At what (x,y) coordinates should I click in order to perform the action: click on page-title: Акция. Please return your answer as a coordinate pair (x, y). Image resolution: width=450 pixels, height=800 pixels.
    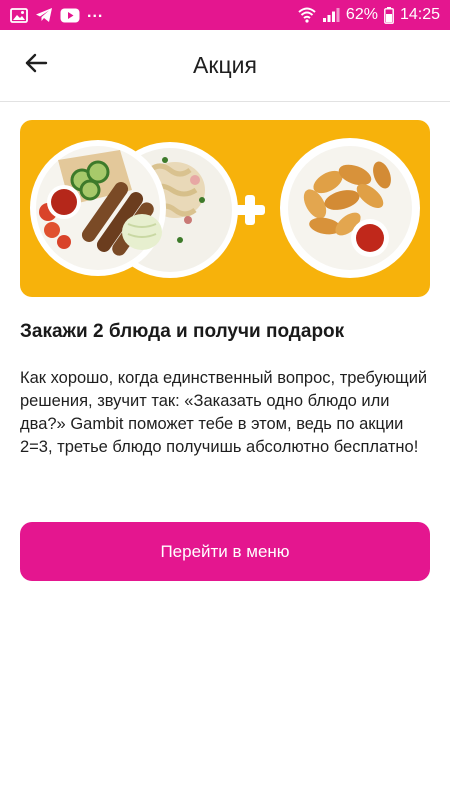
    Looking at the image, I should click on (225, 65).